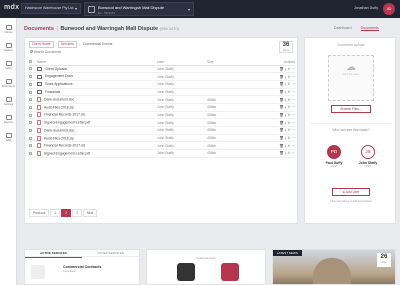 The image size is (400, 285). I want to click on pager-previous: Previous, so click(39, 213).